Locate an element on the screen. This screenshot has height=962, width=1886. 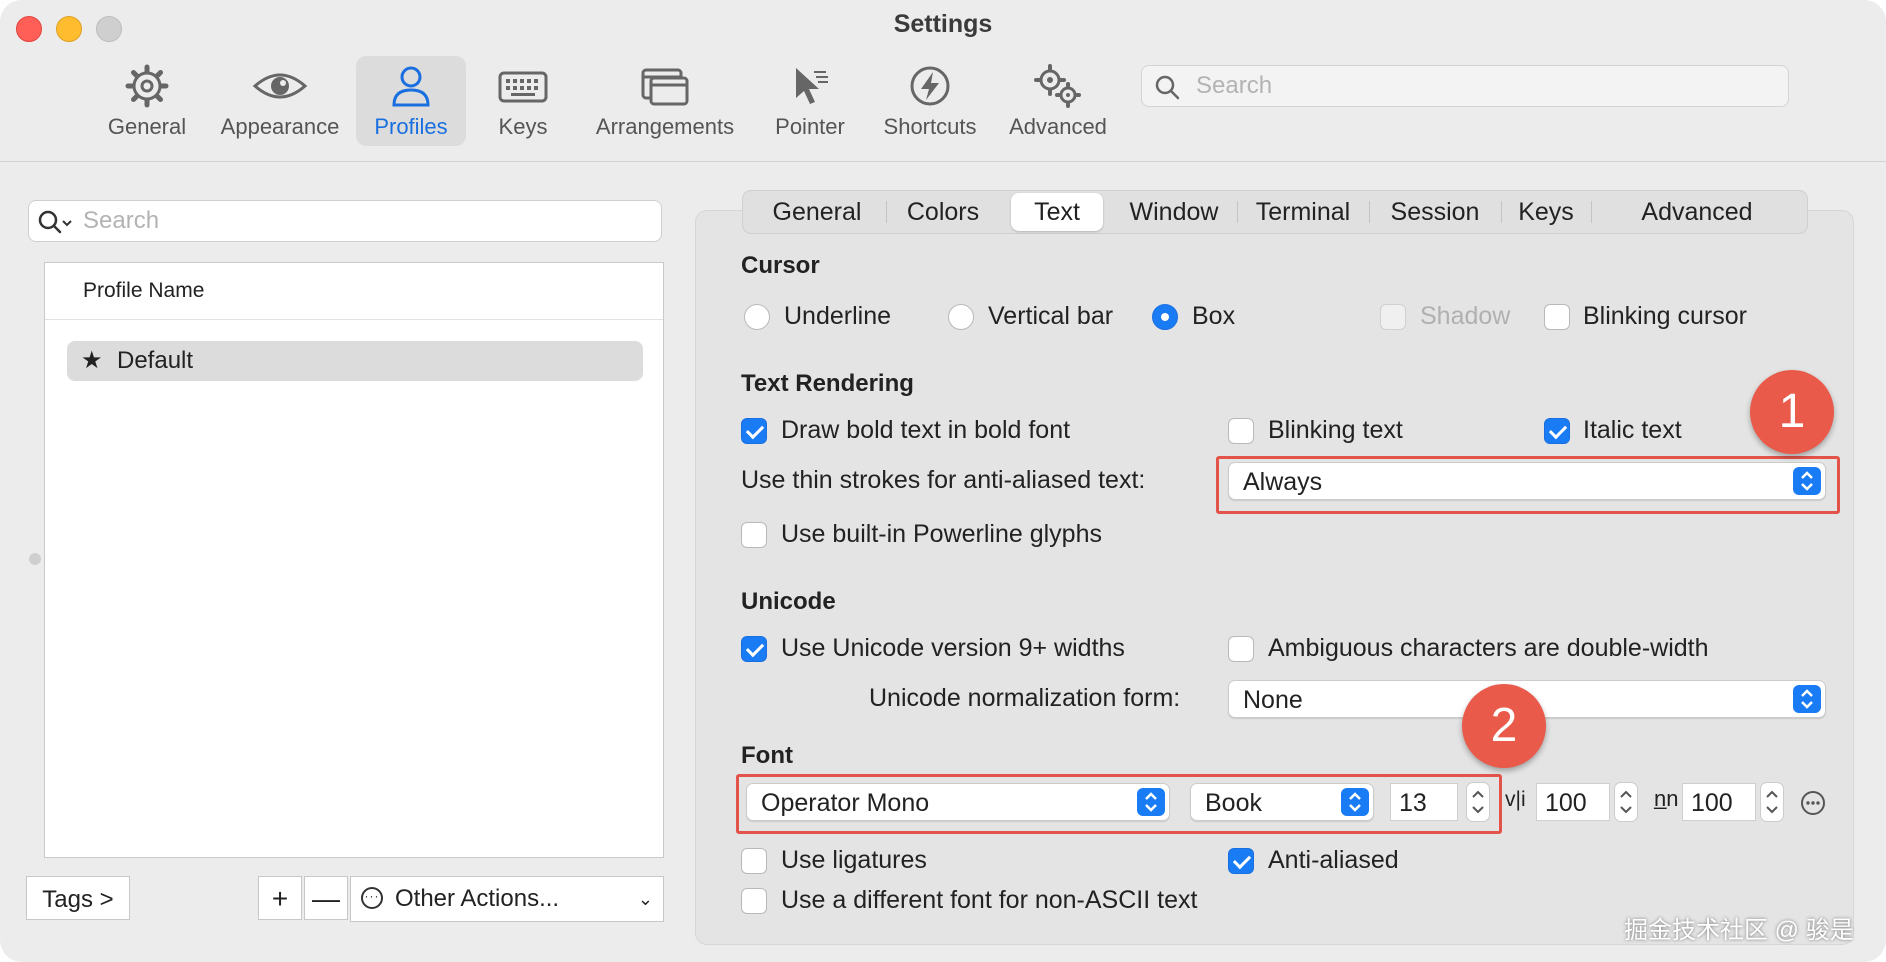
section-title-font: Font is located at coordinates (767, 755).